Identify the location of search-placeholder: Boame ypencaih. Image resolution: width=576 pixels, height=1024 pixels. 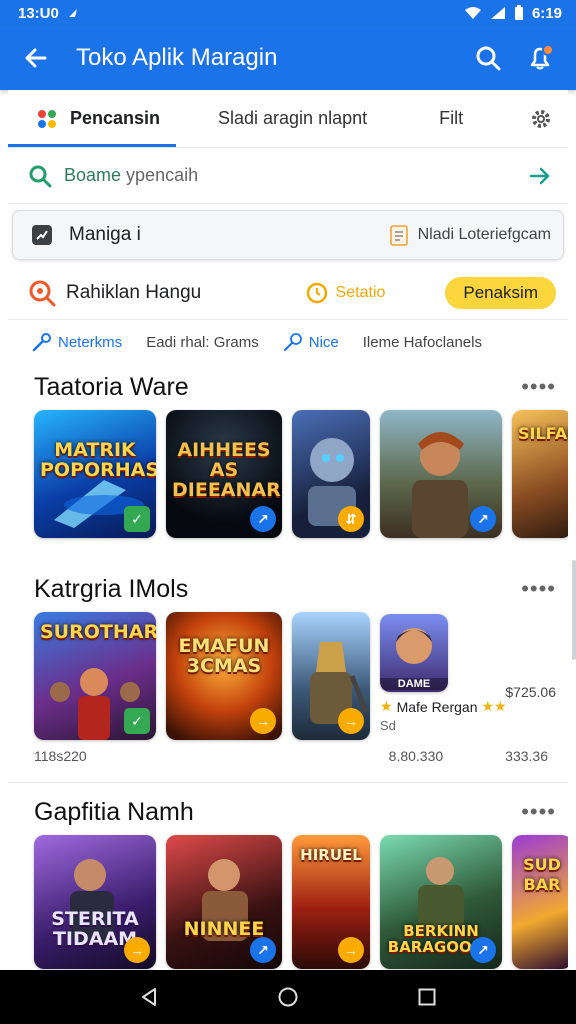
(296, 175).